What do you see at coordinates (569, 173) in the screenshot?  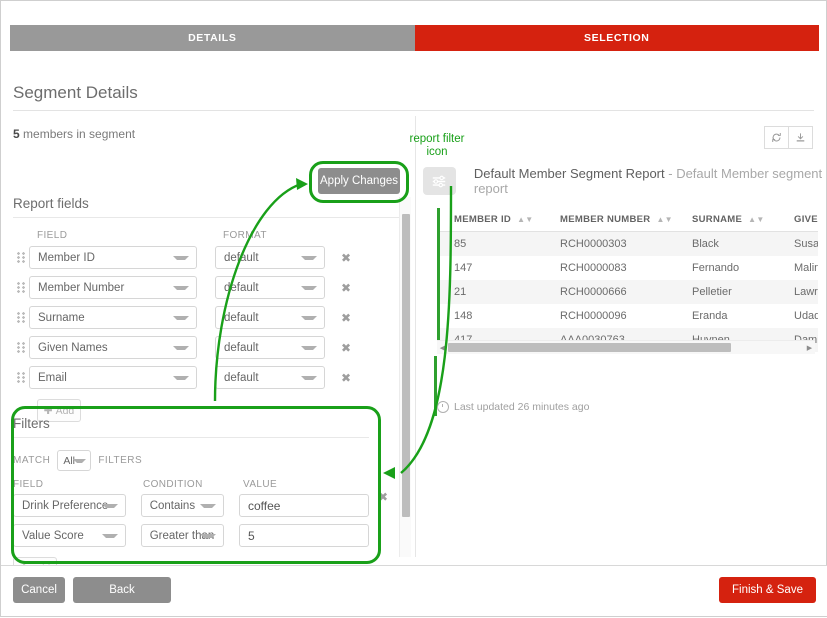 I see `report-title-main: Default Member Segment Report` at bounding box center [569, 173].